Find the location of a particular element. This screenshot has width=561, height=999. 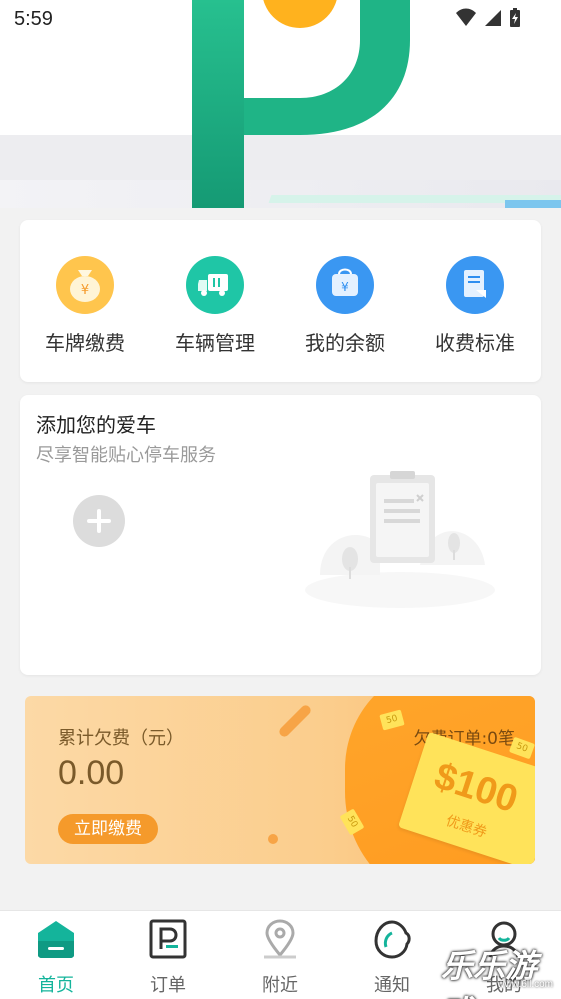

quick-action-label: 我的余额 is located at coordinates (345, 343).